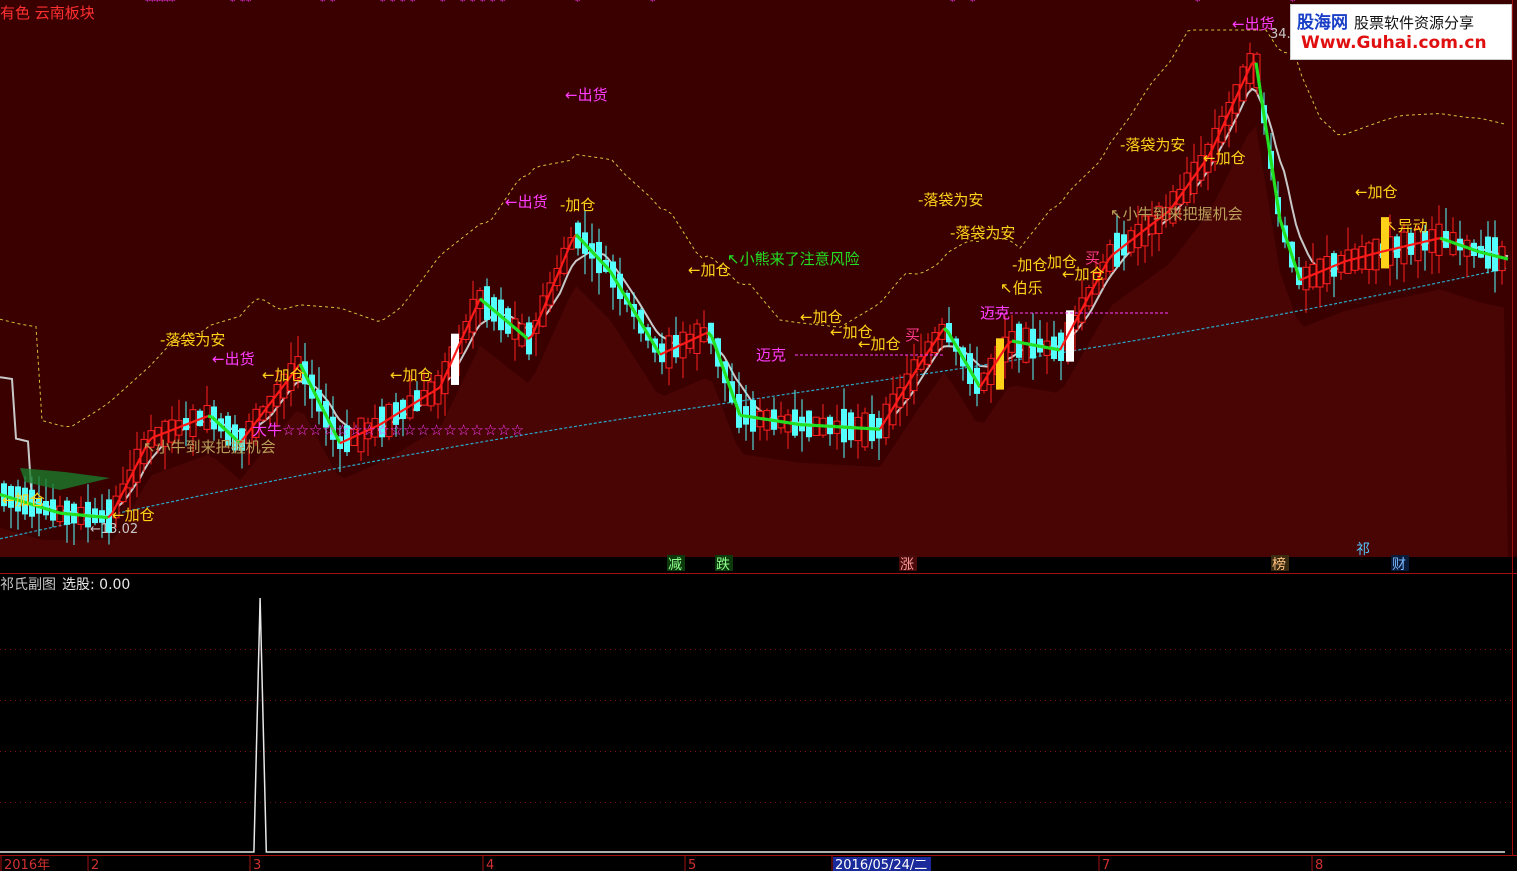 This screenshot has height=871, width=1517. What do you see at coordinates (1279, 564) in the screenshot?
I see `tag-badge: 榜` at bounding box center [1279, 564].